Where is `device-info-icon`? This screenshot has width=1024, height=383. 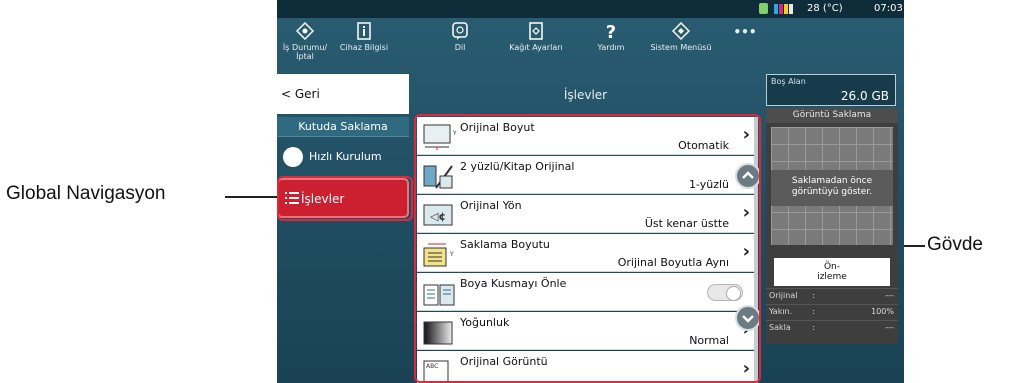
device-info-icon is located at coordinates (364, 31).